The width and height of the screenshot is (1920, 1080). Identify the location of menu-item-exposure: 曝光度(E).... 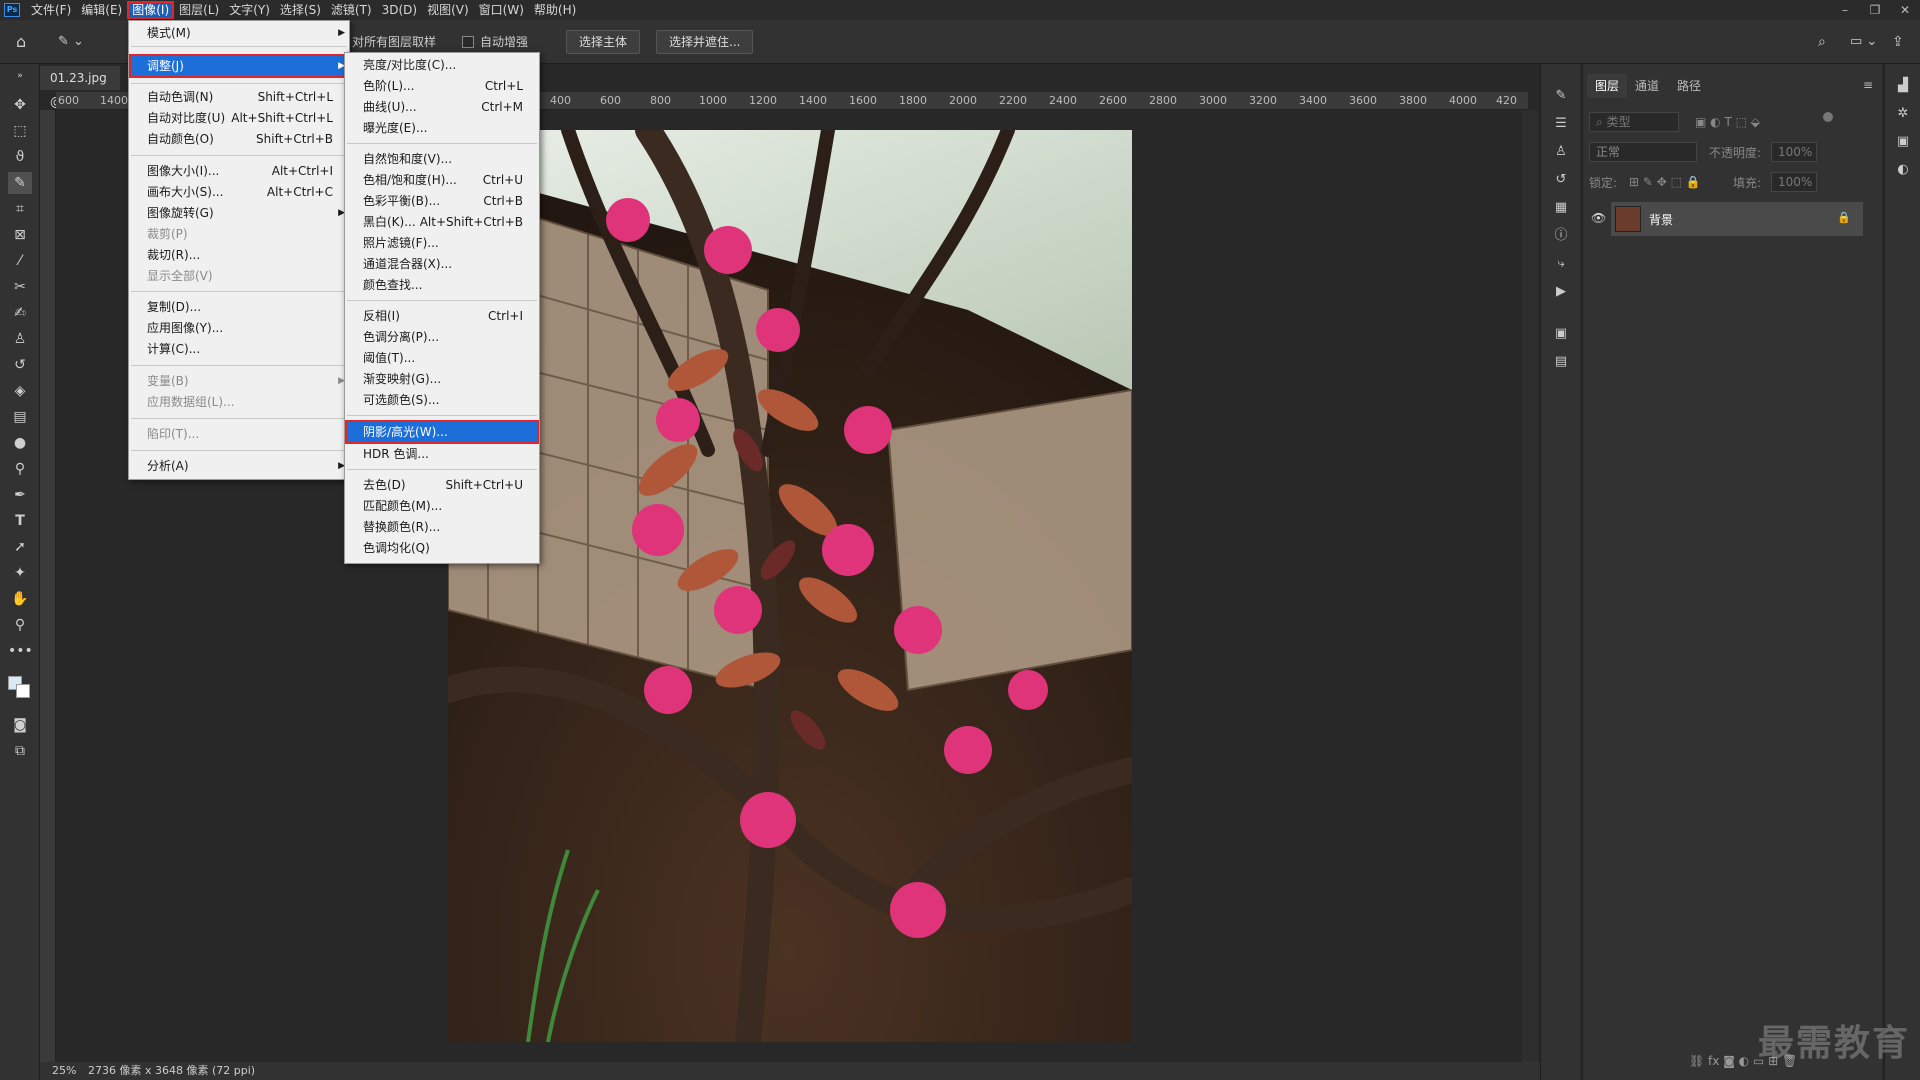
(442, 128).